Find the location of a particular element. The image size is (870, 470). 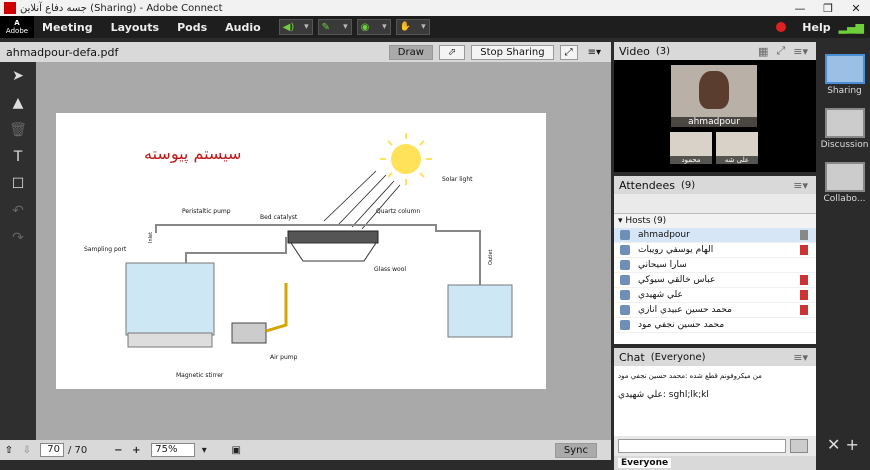

maximize-button: ❐ is located at coordinates (828, 8).